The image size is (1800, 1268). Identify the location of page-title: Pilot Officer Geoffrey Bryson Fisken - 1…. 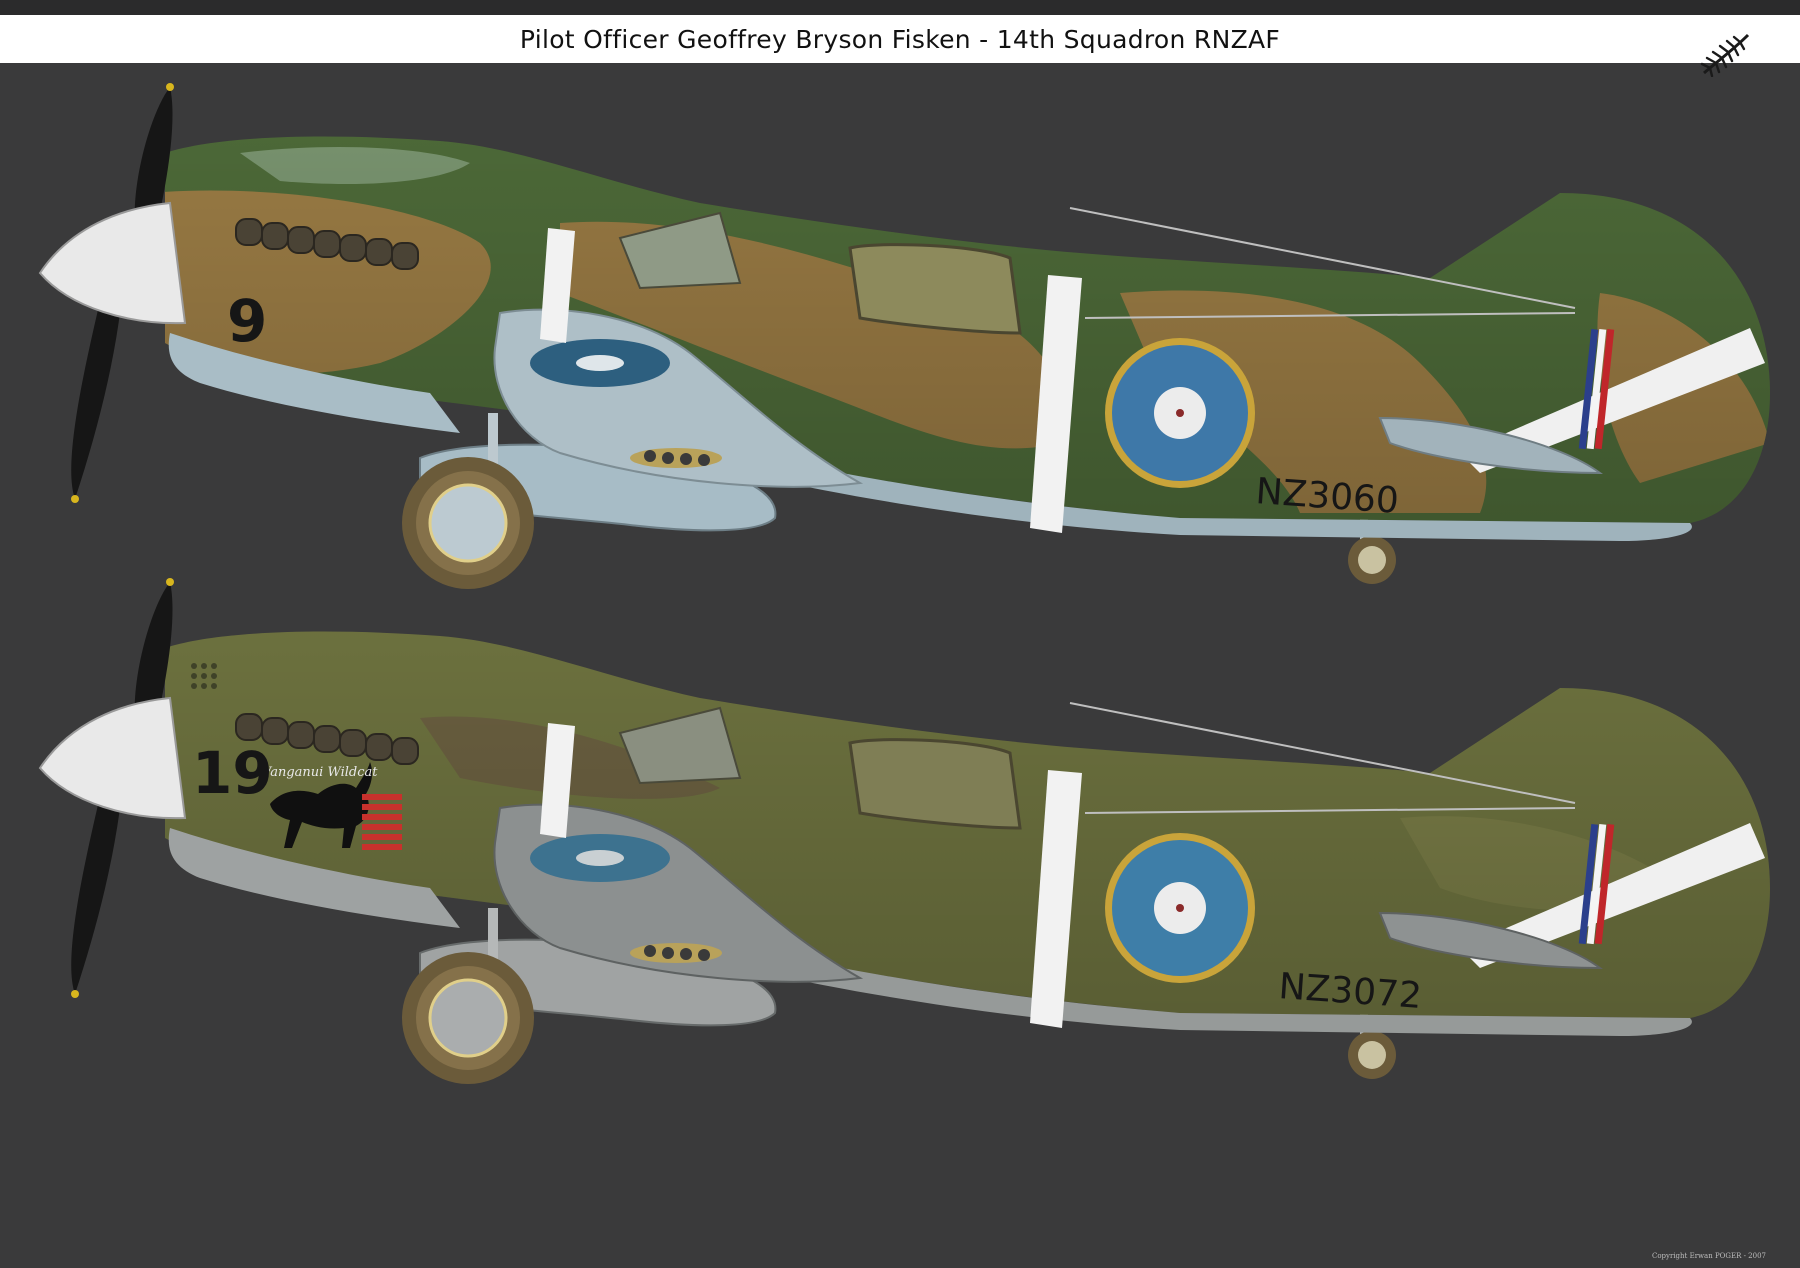
(900, 39).